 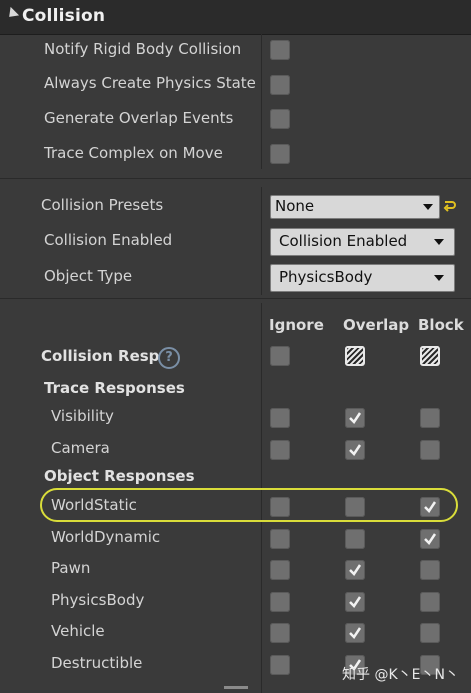 I want to click on trace-complex-label: Trace Complex on Move, so click(x=133, y=153).